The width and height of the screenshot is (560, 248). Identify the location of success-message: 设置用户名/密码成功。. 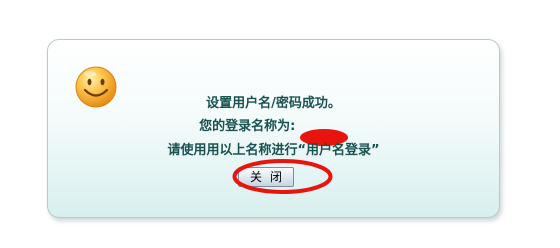
(273, 103).